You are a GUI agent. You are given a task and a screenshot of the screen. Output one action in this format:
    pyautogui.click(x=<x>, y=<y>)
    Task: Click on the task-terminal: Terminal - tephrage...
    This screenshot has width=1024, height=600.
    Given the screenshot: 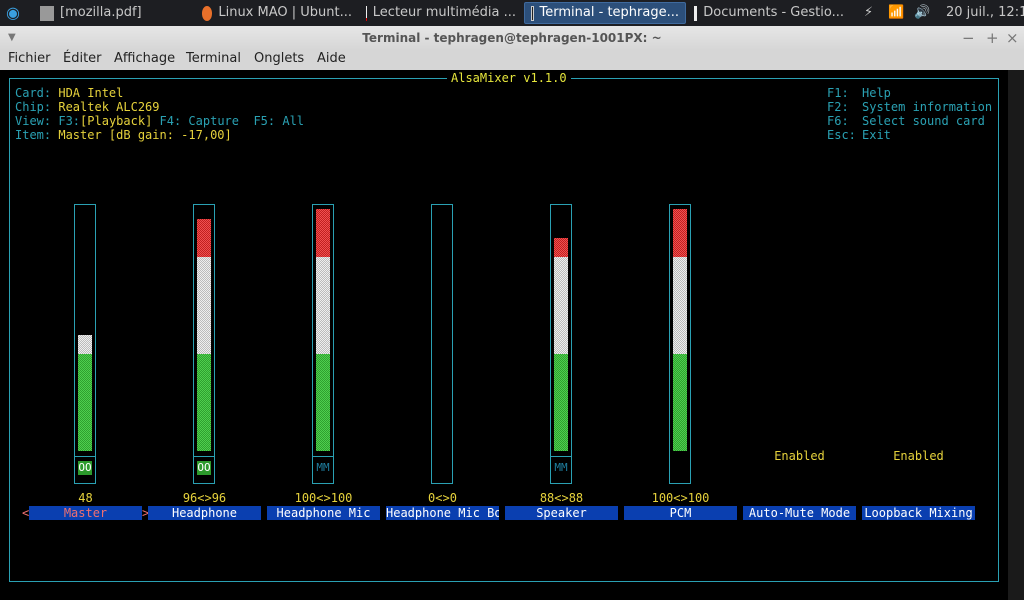 What is the action you would take?
    pyautogui.click(x=605, y=13)
    